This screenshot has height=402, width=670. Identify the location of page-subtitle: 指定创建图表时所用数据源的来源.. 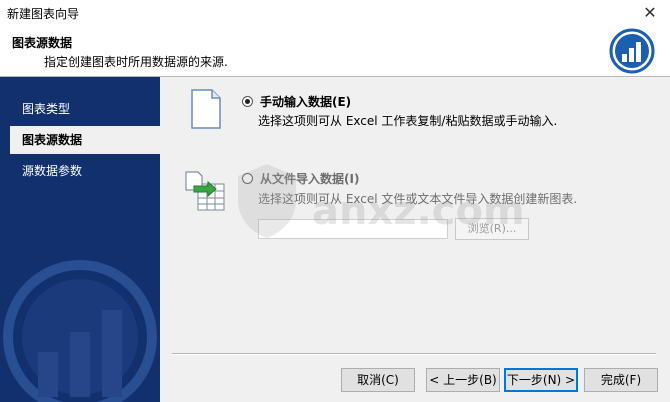
(136, 62).